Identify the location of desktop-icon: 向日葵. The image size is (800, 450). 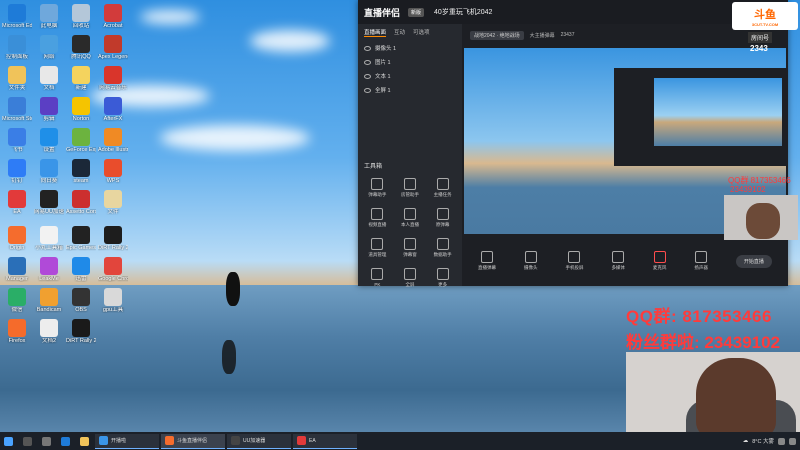
(49, 171).